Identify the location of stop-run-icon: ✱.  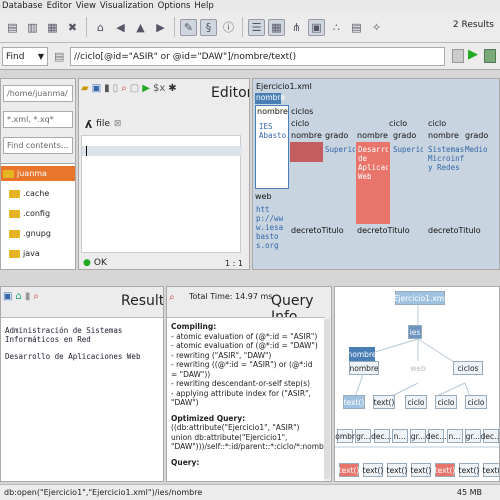
(172, 88).